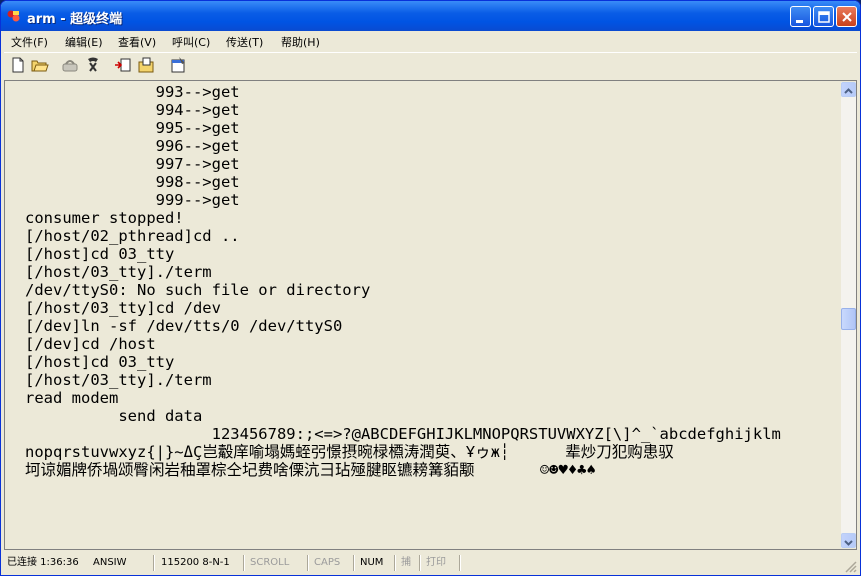 The height and width of the screenshot is (576, 861). I want to click on vertical-scrollbar, so click(848, 315).